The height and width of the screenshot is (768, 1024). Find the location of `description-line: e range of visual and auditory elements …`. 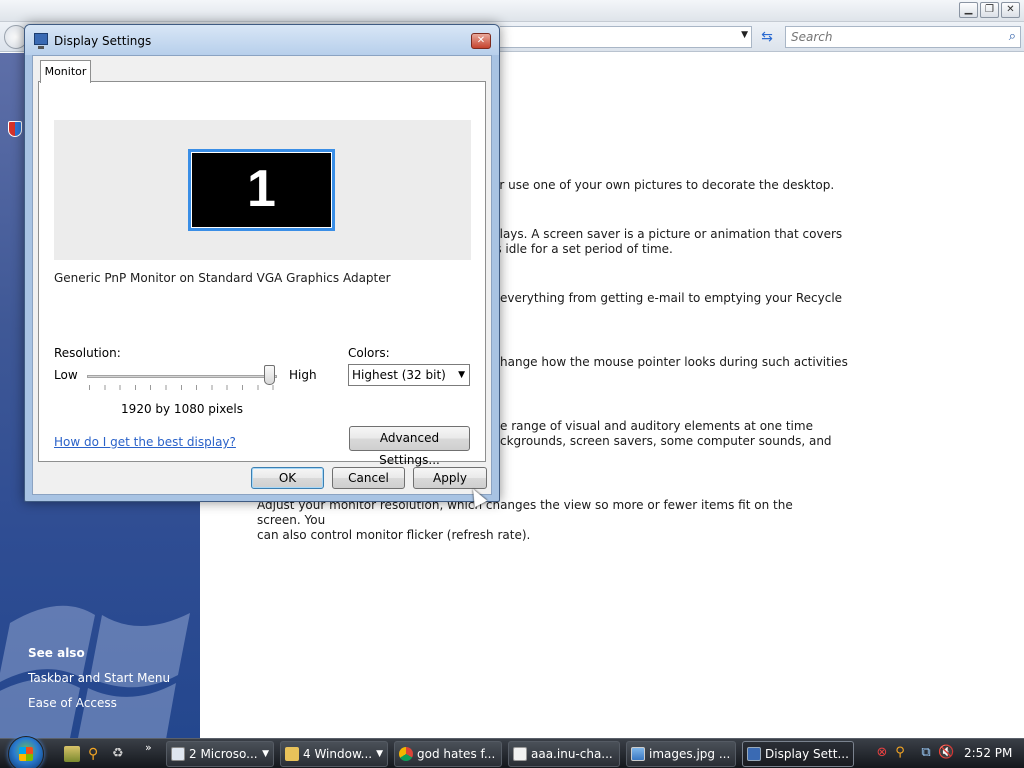

description-line: e range of visual and auditory elements … is located at coordinates (656, 426).